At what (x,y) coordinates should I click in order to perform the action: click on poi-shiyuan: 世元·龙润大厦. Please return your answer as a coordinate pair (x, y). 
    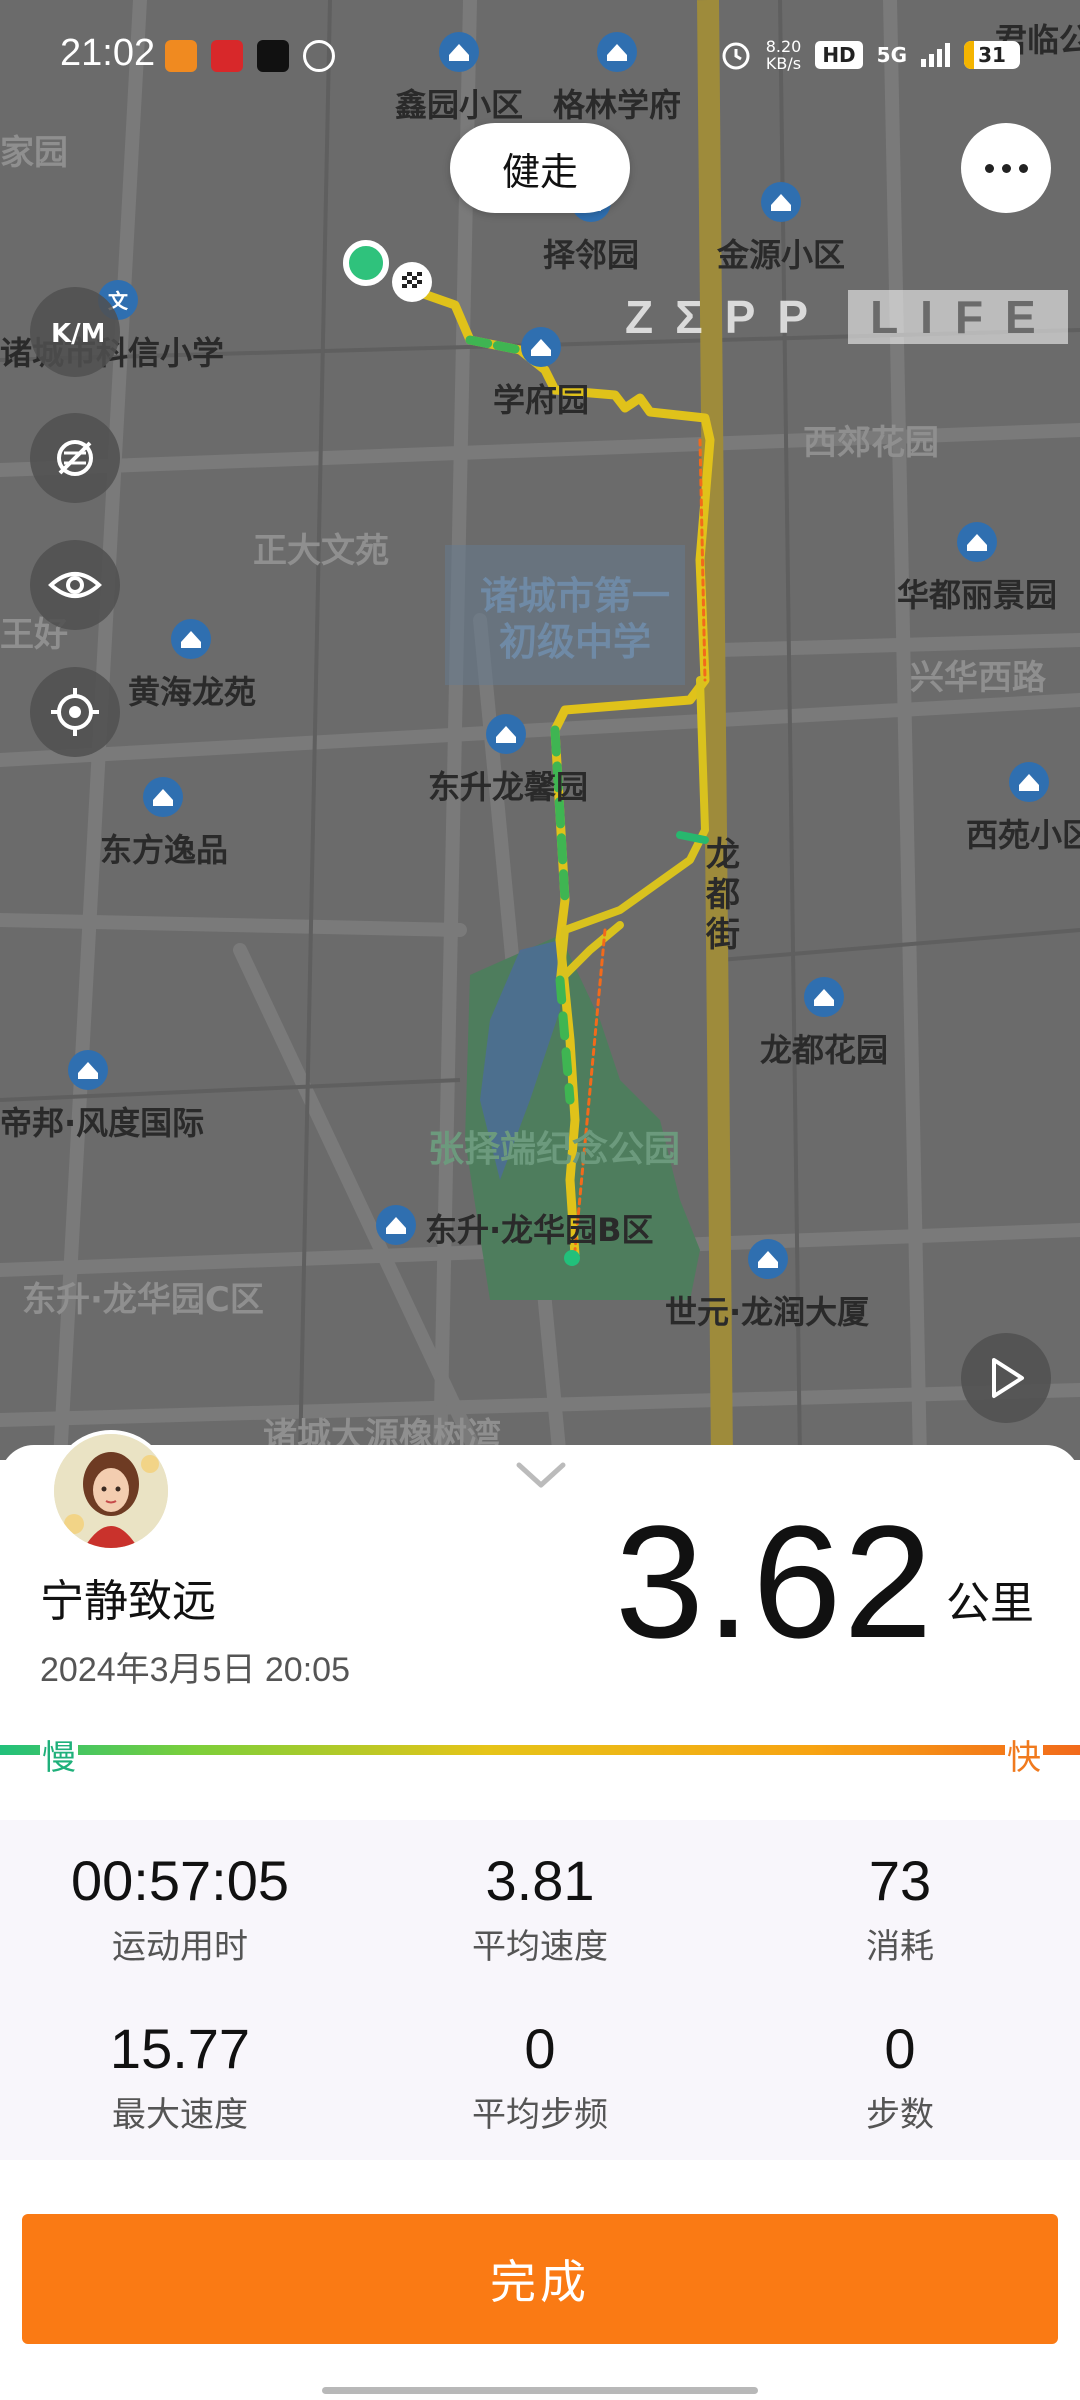
    Looking at the image, I should click on (767, 1285).